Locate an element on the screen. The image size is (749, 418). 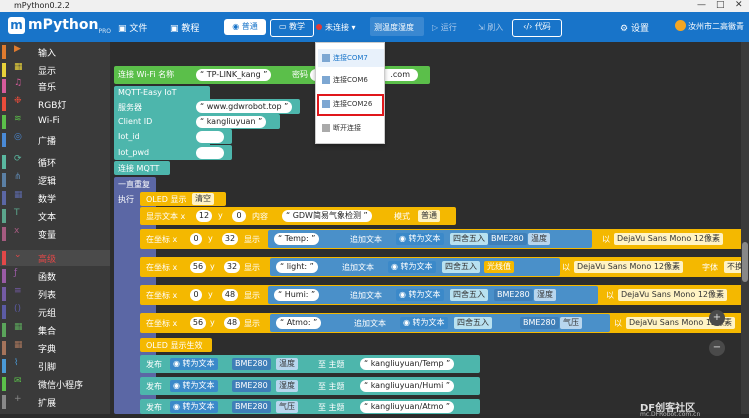
publish-humi-sensor: BME280 is located at coordinates (251, 386).